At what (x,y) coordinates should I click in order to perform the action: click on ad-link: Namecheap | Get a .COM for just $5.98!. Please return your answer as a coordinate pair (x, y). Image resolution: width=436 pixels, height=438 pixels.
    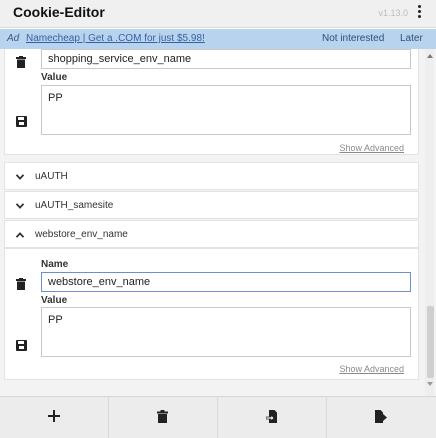
    Looking at the image, I should click on (115, 38).